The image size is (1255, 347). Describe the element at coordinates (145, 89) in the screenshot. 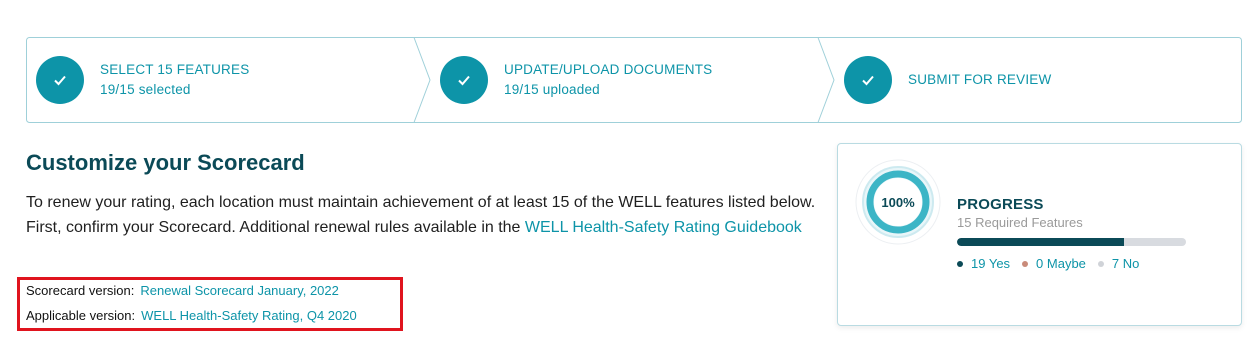

I see `step-subtitle: 19/15 selected` at that location.